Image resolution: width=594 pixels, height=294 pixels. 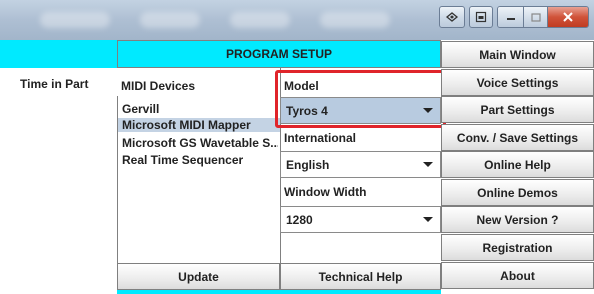 I want to click on online-demos-button: Online Demos, so click(x=517, y=192).